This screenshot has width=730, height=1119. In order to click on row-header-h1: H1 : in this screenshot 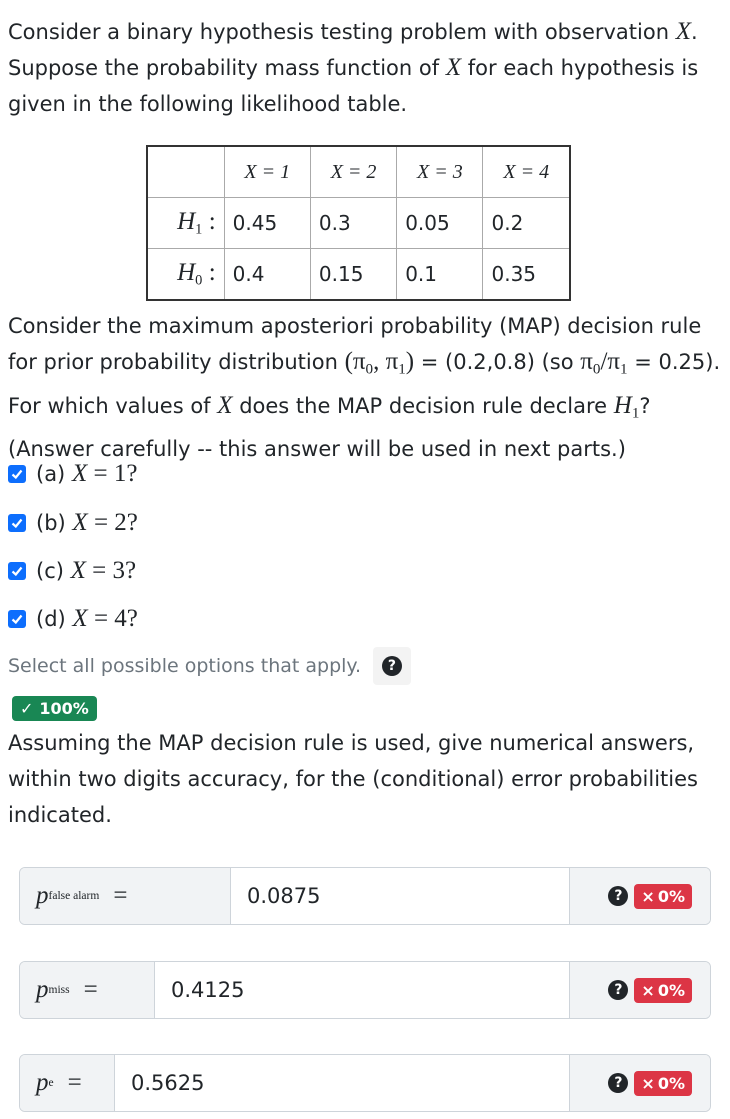, I will do `click(185, 223)`.